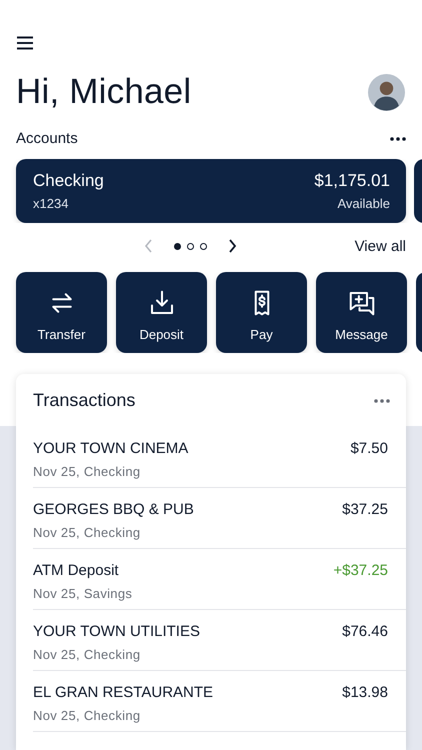 The width and height of the screenshot is (422, 750). I want to click on card-title: Transactions, so click(84, 400).